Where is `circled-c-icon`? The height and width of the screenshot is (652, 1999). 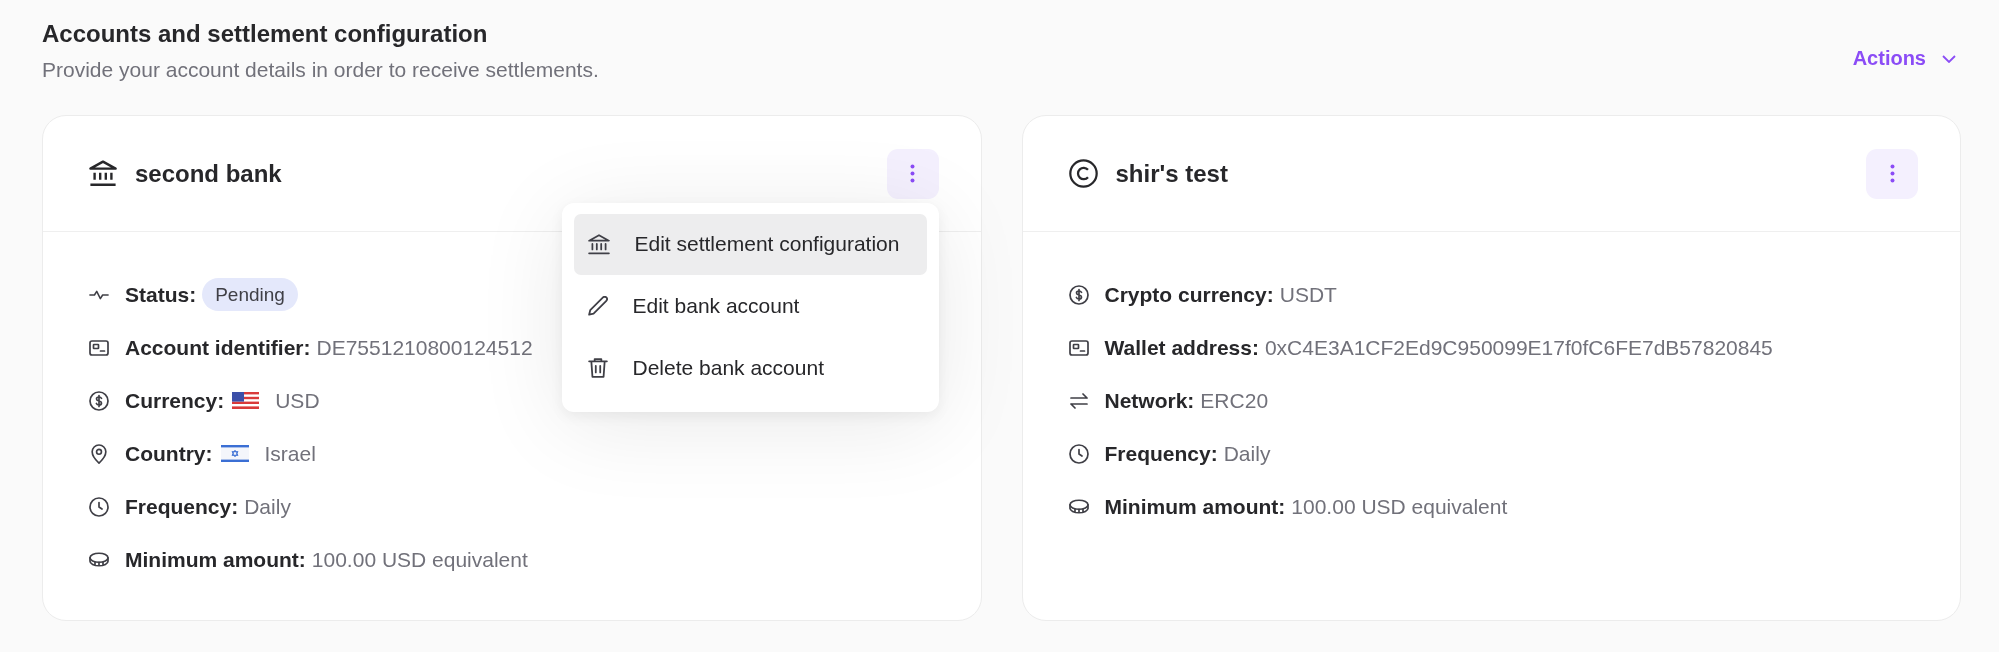 circled-c-icon is located at coordinates (1083, 173).